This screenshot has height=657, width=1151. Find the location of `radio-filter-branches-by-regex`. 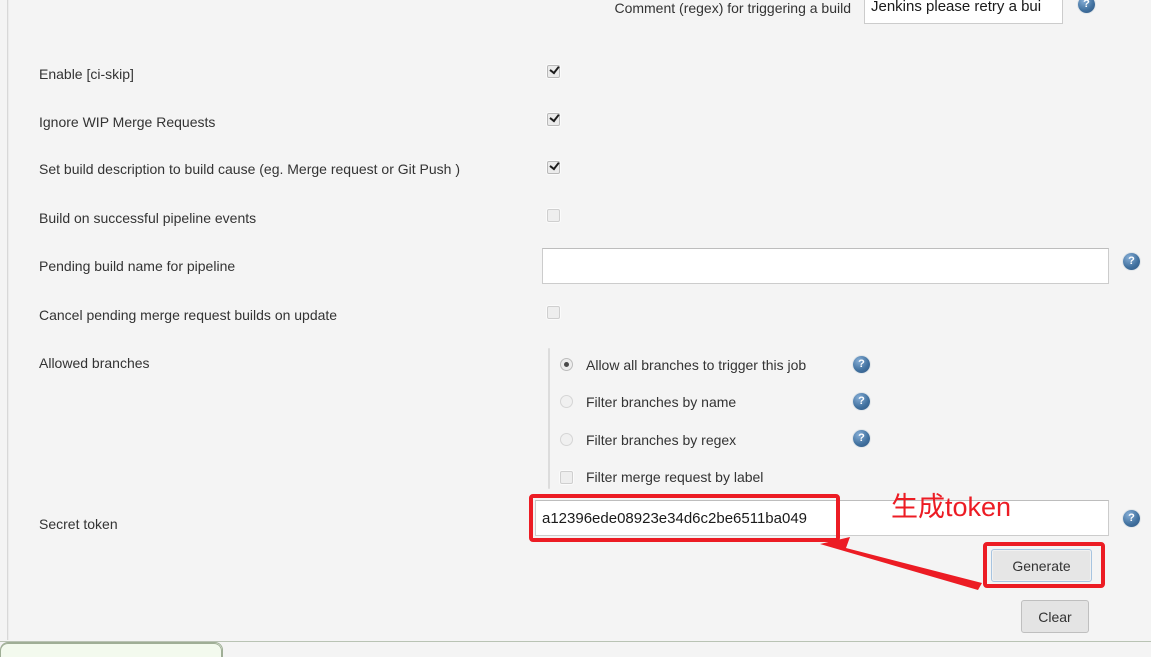

radio-filter-branches-by-regex is located at coordinates (566, 439).